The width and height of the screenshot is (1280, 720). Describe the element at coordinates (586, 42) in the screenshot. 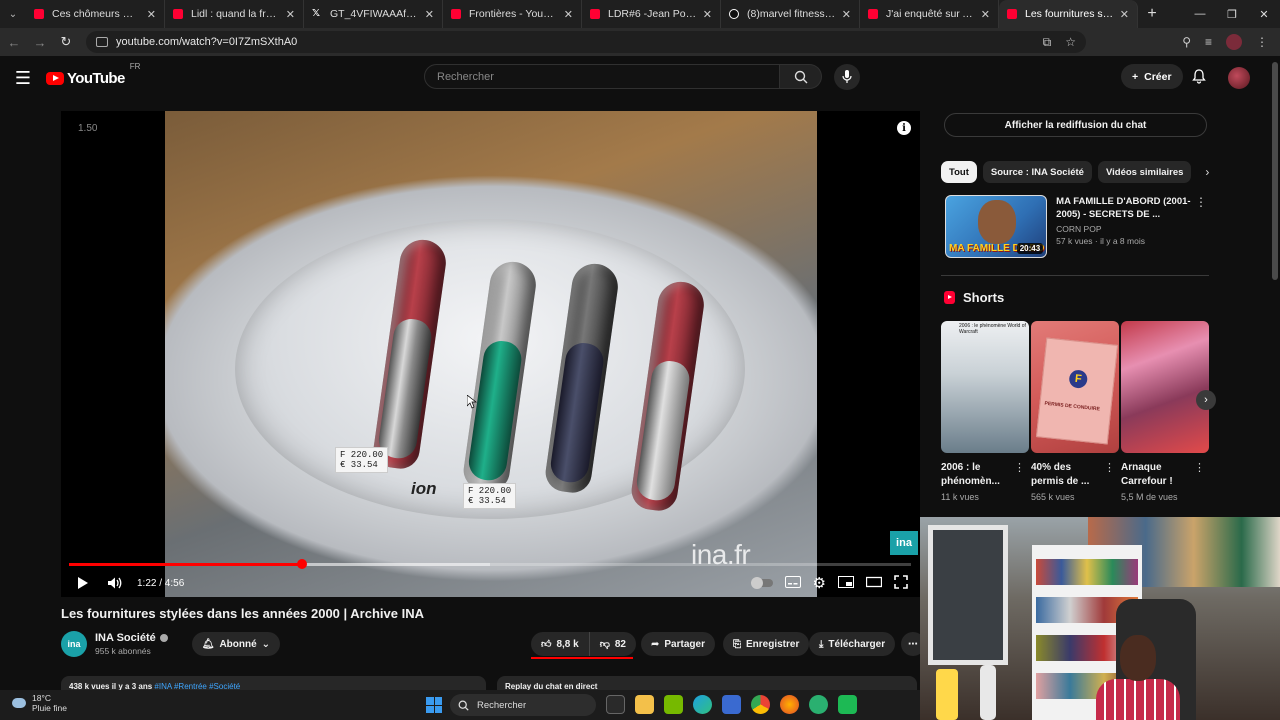

I see `url-bar: youtube.com/watch?v=0I7ZmSXthA0 ⧉ ☆` at that location.